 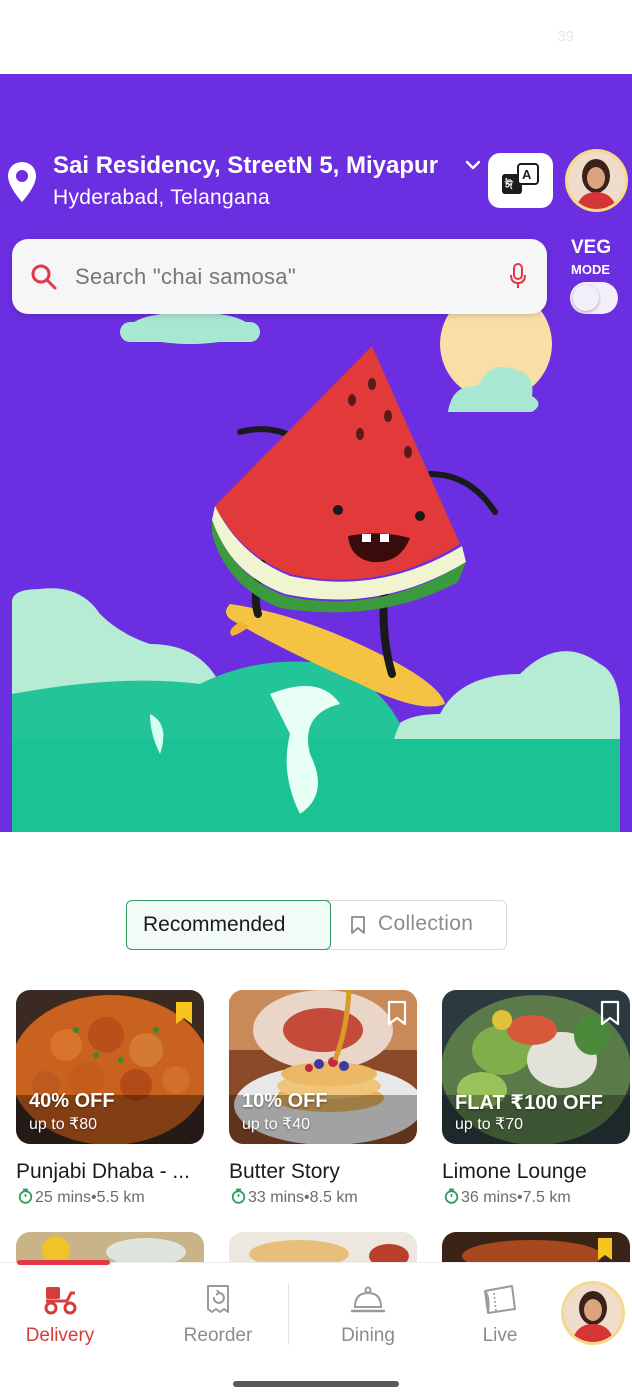 What do you see at coordinates (500, 1299) in the screenshot?
I see `ticket-icon` at bounding box center [500, 1299].